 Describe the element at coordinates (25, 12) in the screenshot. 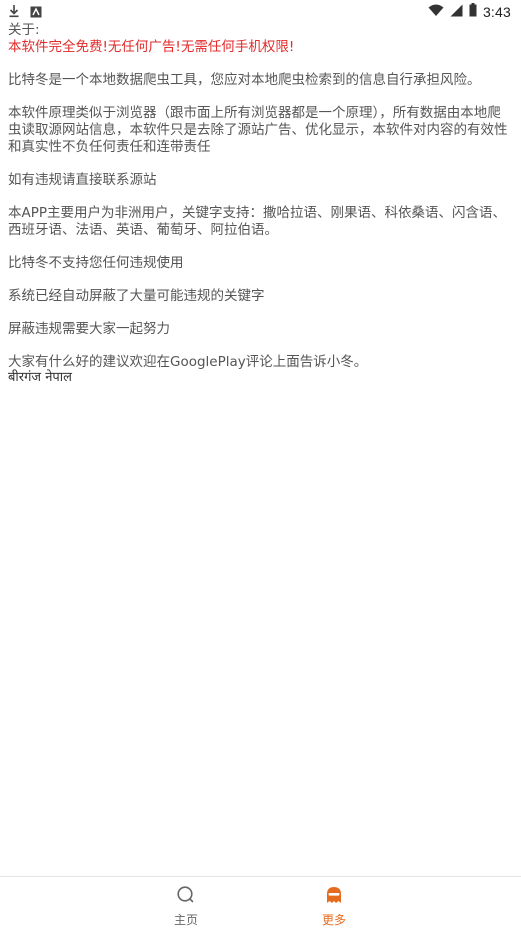

I see `status-left-icons` at that location.